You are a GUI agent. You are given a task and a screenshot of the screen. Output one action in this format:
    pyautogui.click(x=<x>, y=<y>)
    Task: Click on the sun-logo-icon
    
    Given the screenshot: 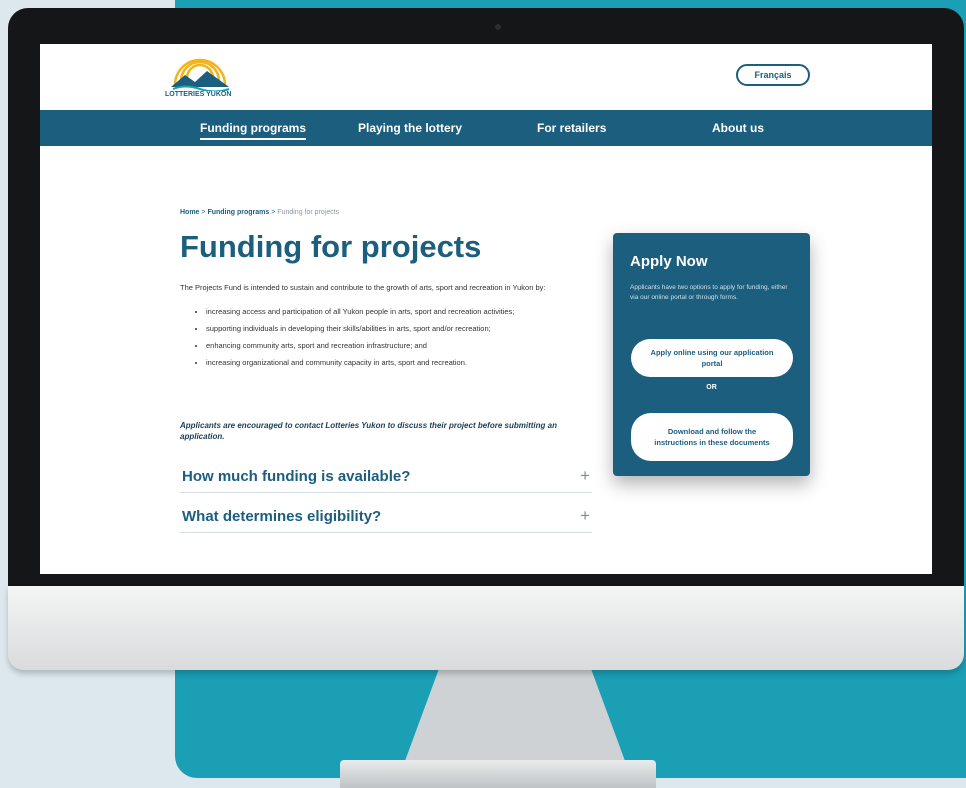 What is the action you would take?
    pyautogui.click(x=200, y=75)
    